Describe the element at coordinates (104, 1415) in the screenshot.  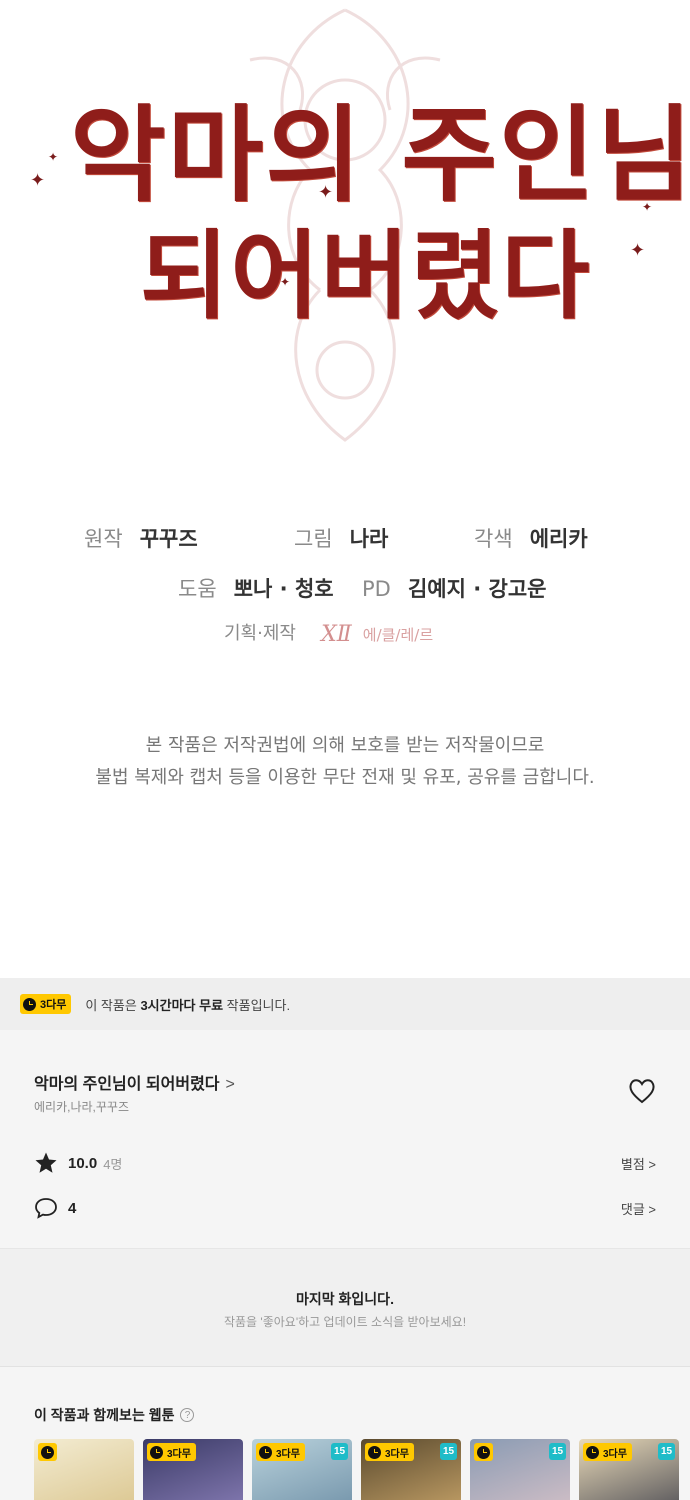
I see `recommendations-title: 이 작품과 함께보는 웹툰` at that location.